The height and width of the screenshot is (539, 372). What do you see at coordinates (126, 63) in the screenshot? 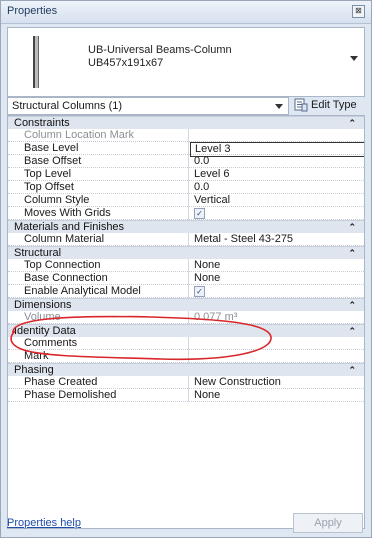
I see `type-size: UB457x191x67` at bounding box center [126, 63].